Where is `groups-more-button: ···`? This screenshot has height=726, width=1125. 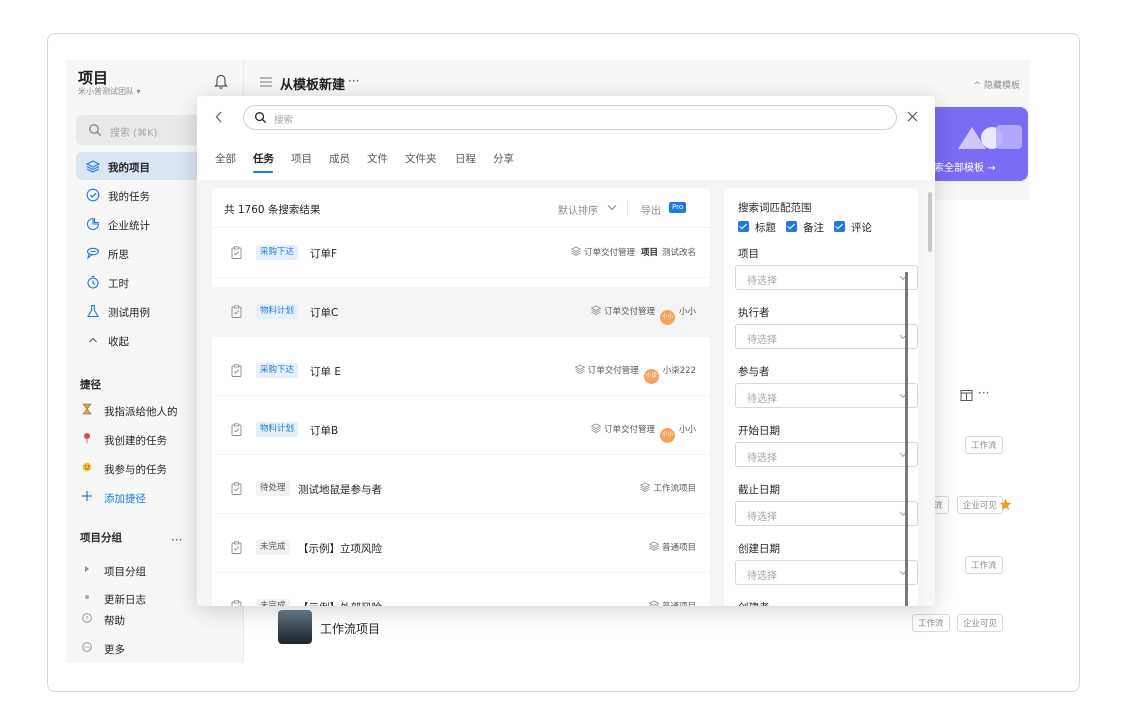 groups-more-button: ··· is located at coordinates (176, 540).